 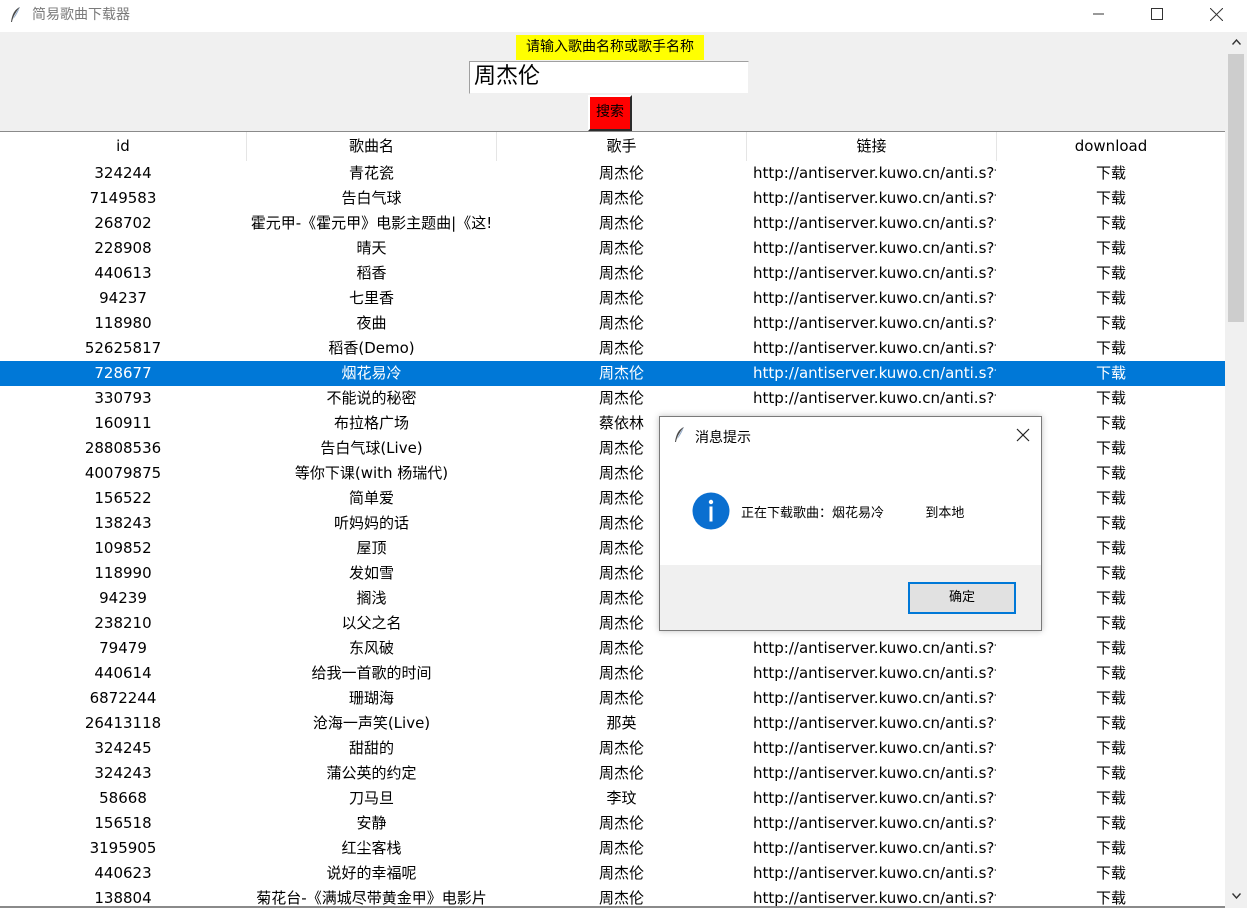 What do you see at coordinates (123, 498) in the screenshot?
I see `cell-id: 156522` at bounding box center [123, 498].